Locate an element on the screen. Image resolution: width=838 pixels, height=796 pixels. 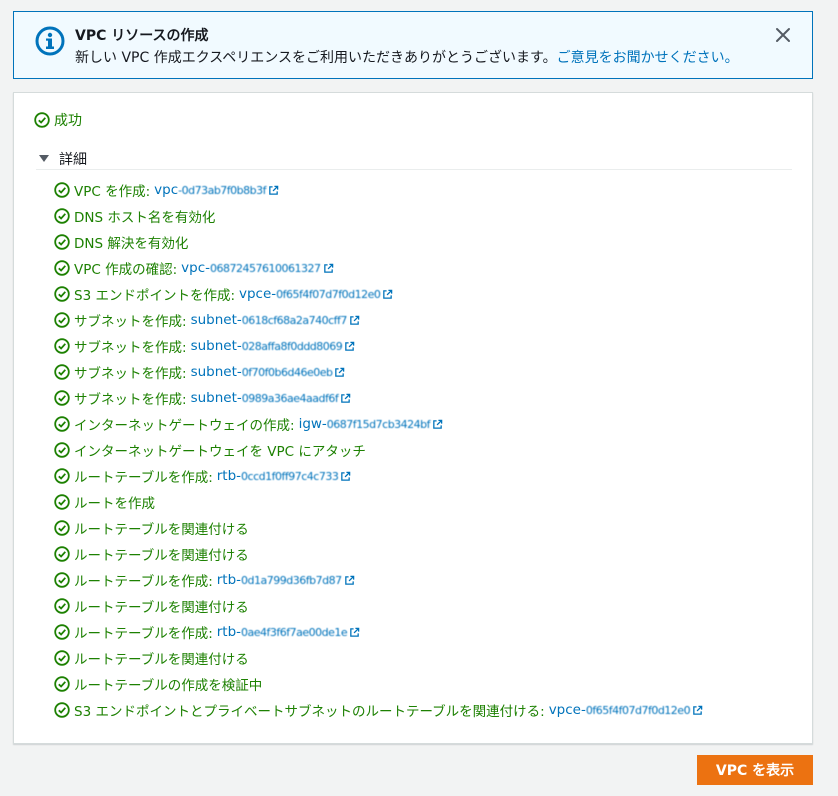
resource-link: vpc- 06872457610061327 is located at coordinates (257, 268).